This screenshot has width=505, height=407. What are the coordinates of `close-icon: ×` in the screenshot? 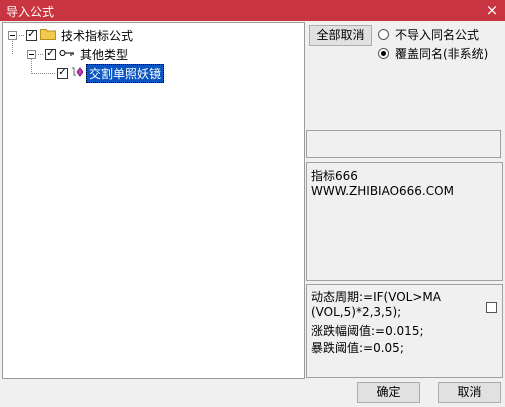 It's located at (492, 10).